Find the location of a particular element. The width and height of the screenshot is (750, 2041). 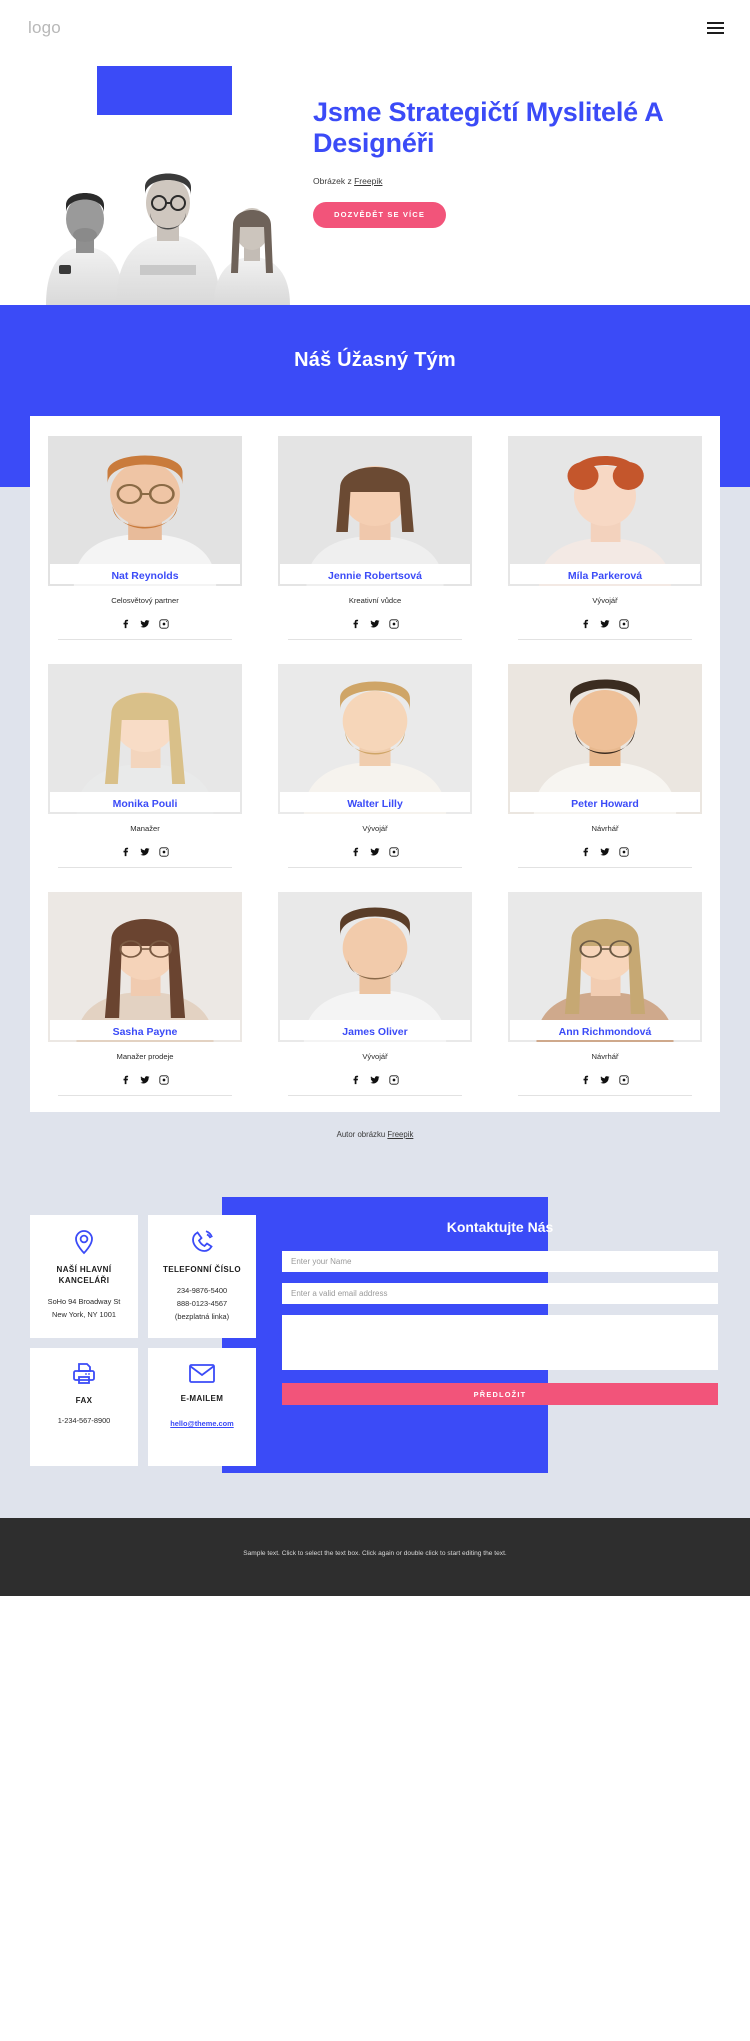

contact-card-line: New York, NY 1001 is located at coordinates (84, 1314).